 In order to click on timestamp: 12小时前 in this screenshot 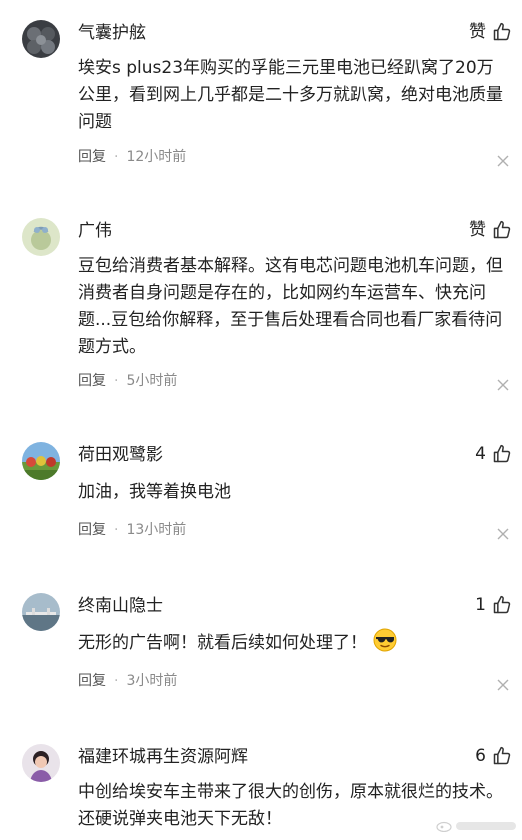, I will do `click(156, 157)`.